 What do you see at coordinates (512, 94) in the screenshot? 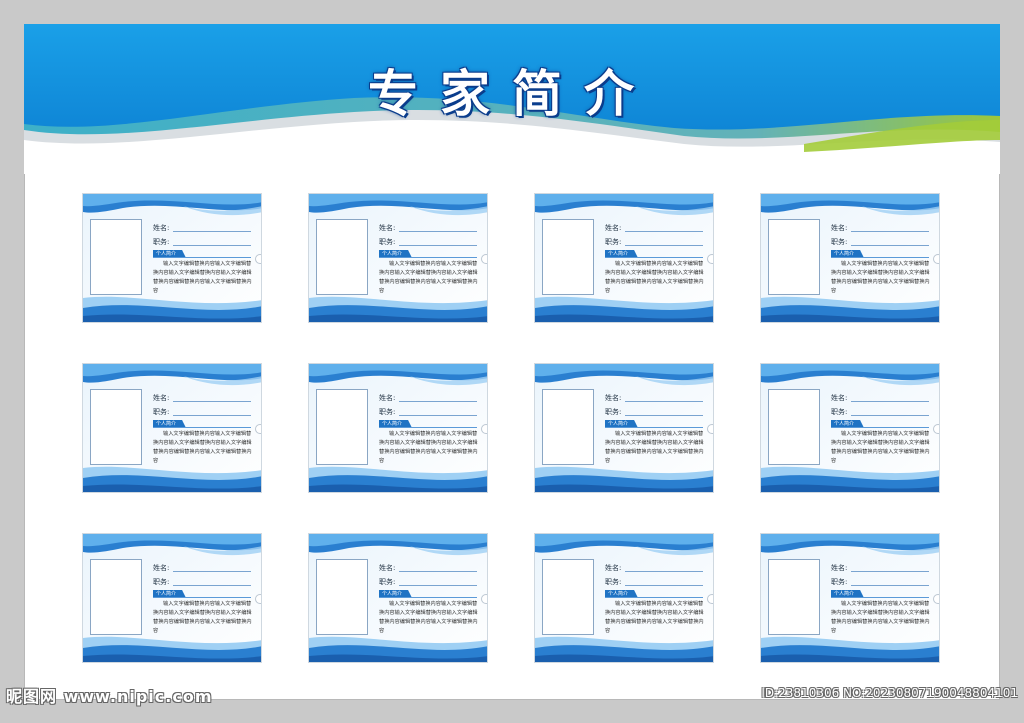
I see `page-title: 专家简介` at bounding box center [512, 94].